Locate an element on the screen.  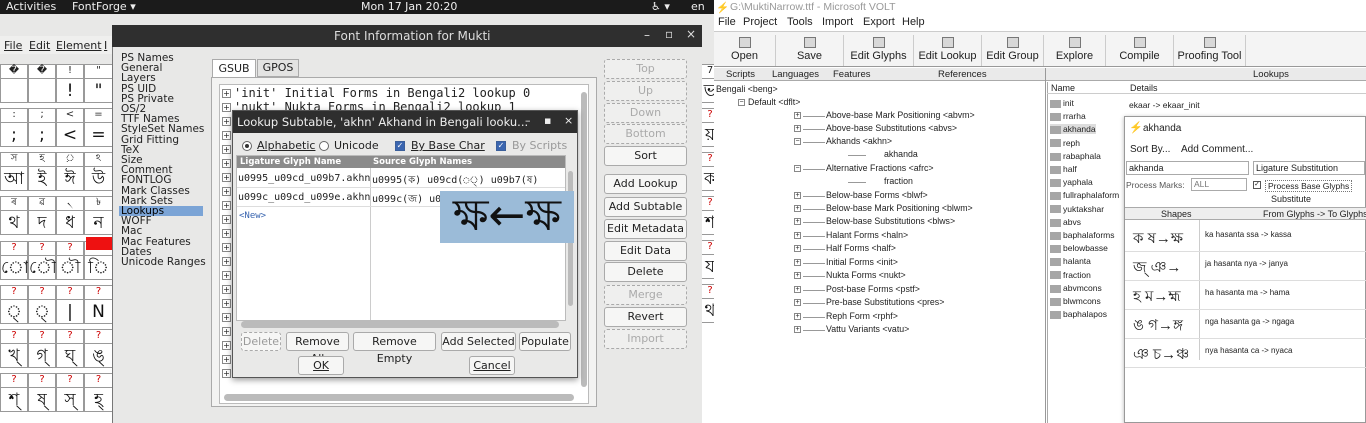
tree-item: Alternative Fractions <afrc> is located at coordinates (880, 168).